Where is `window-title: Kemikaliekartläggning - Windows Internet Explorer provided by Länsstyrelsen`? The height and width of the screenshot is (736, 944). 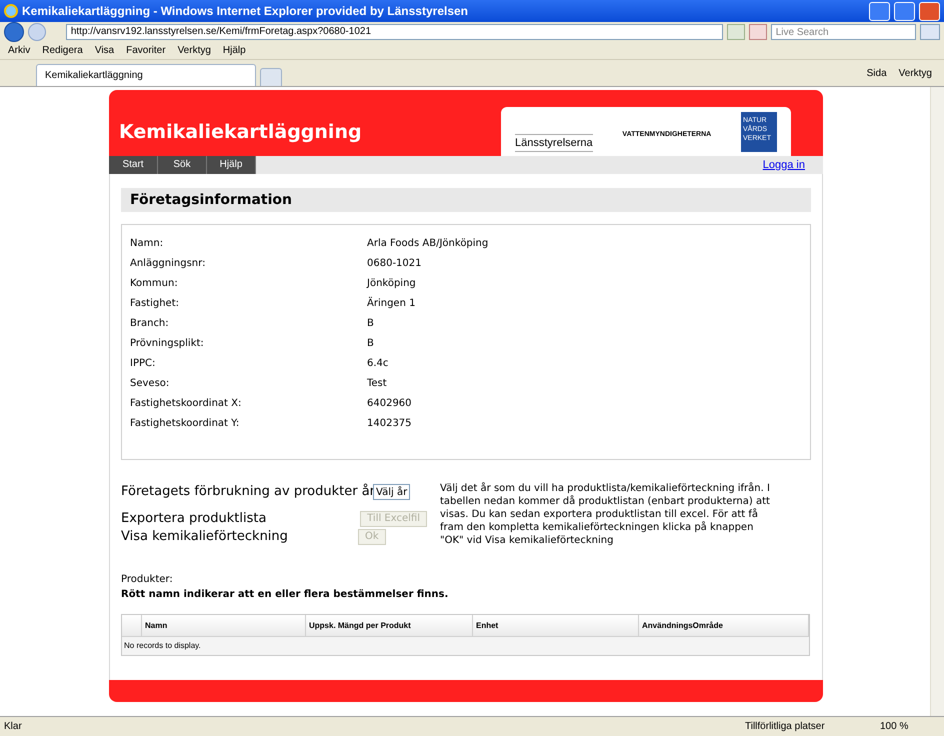
window-title: Kemikaliekartläggning - Windows Internet Explorer provided by Länsstyrelsen is located at coordinates (245, 11).